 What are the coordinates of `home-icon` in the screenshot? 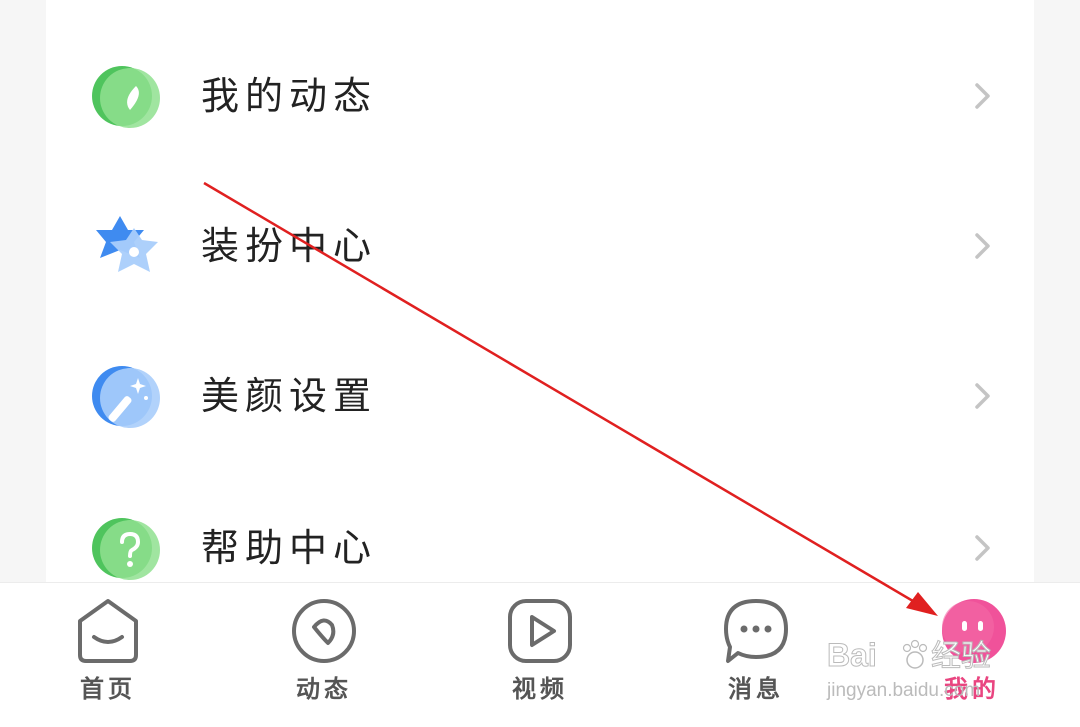 It's located at (108, 631).